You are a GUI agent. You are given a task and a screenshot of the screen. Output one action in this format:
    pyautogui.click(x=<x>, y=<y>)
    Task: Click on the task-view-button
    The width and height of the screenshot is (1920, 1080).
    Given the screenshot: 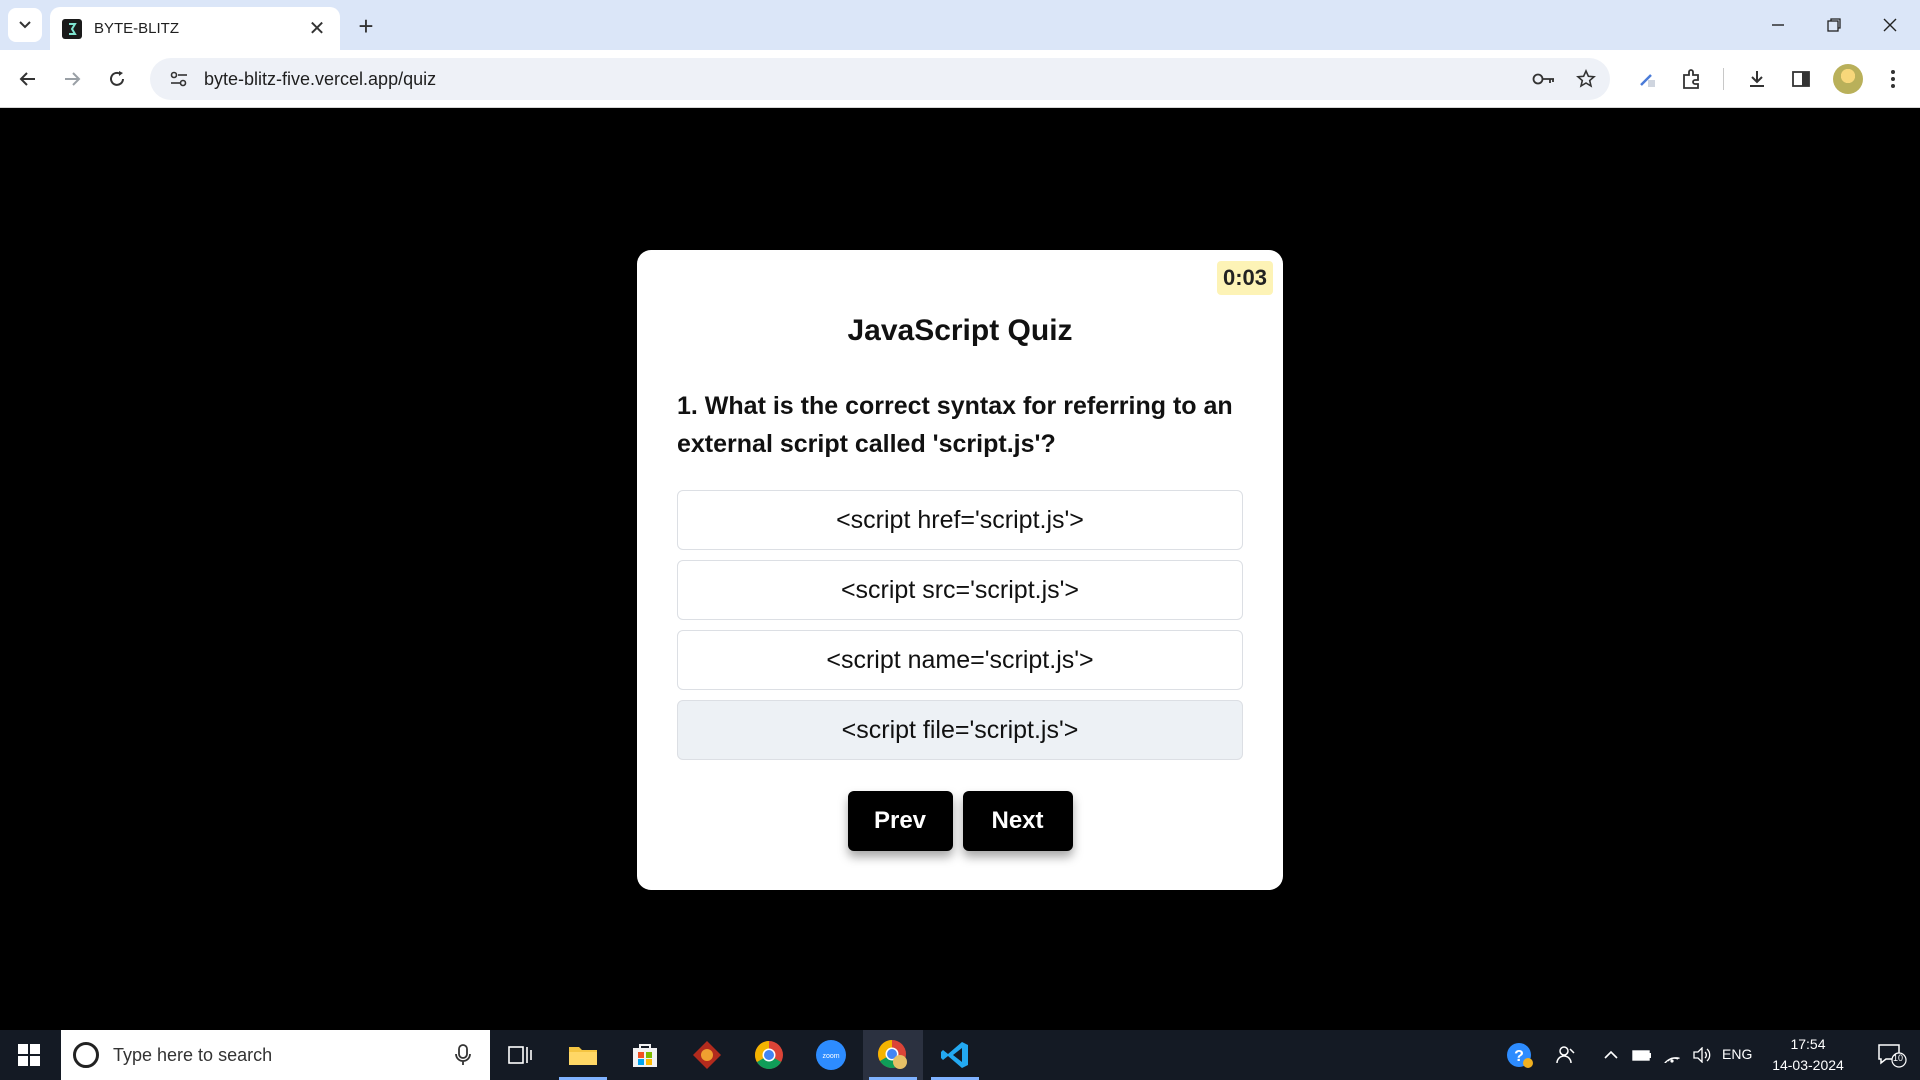 What is the action you would take?
    pyautogui.click(x=520, y=1055)
    